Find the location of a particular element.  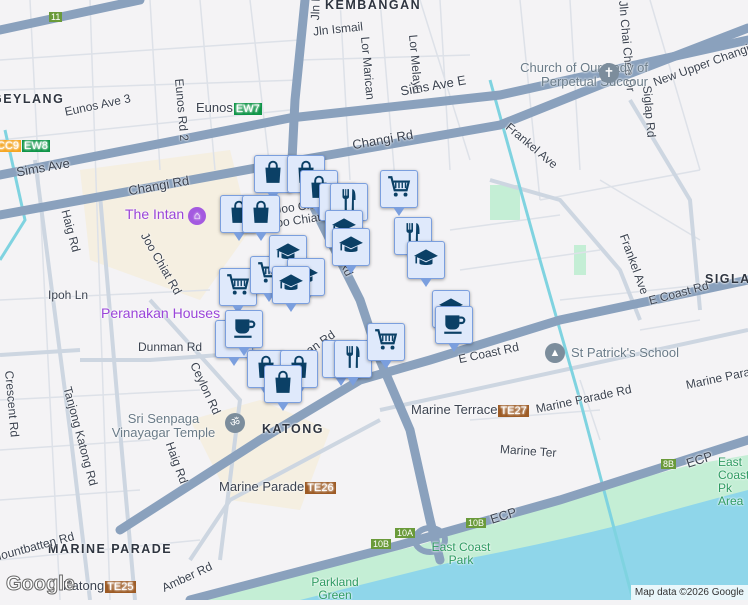

park-label: Parkland Green is located at coordinates (335, 589).